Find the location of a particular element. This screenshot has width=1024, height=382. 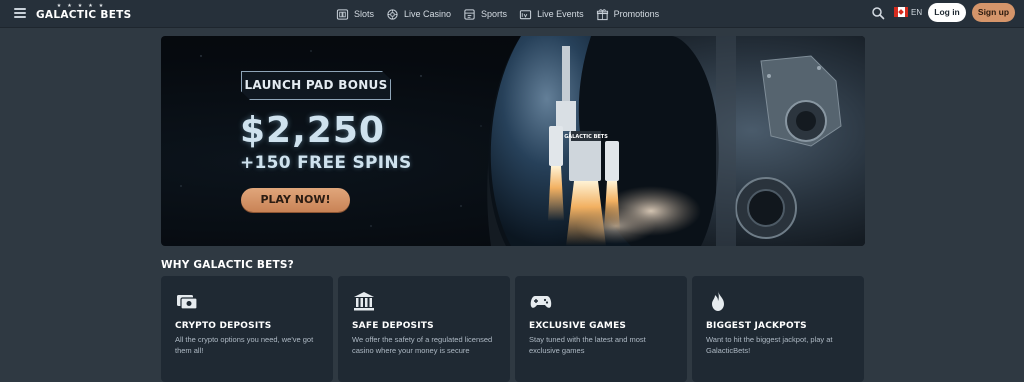

nav-item-promotions: Promotions is located at coordinates (628, 14).